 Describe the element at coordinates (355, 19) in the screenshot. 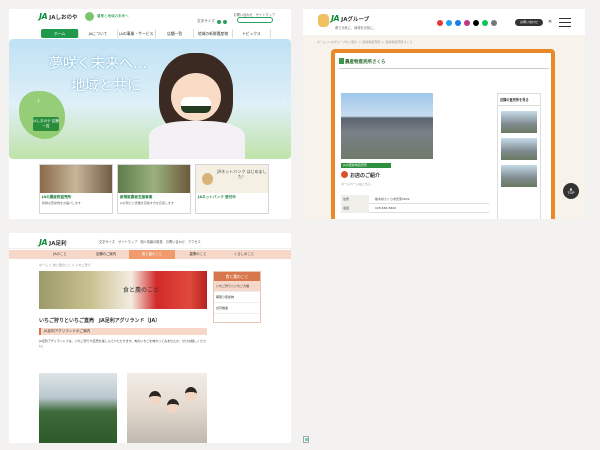

I see `logo-name: JAグループ` at that location.